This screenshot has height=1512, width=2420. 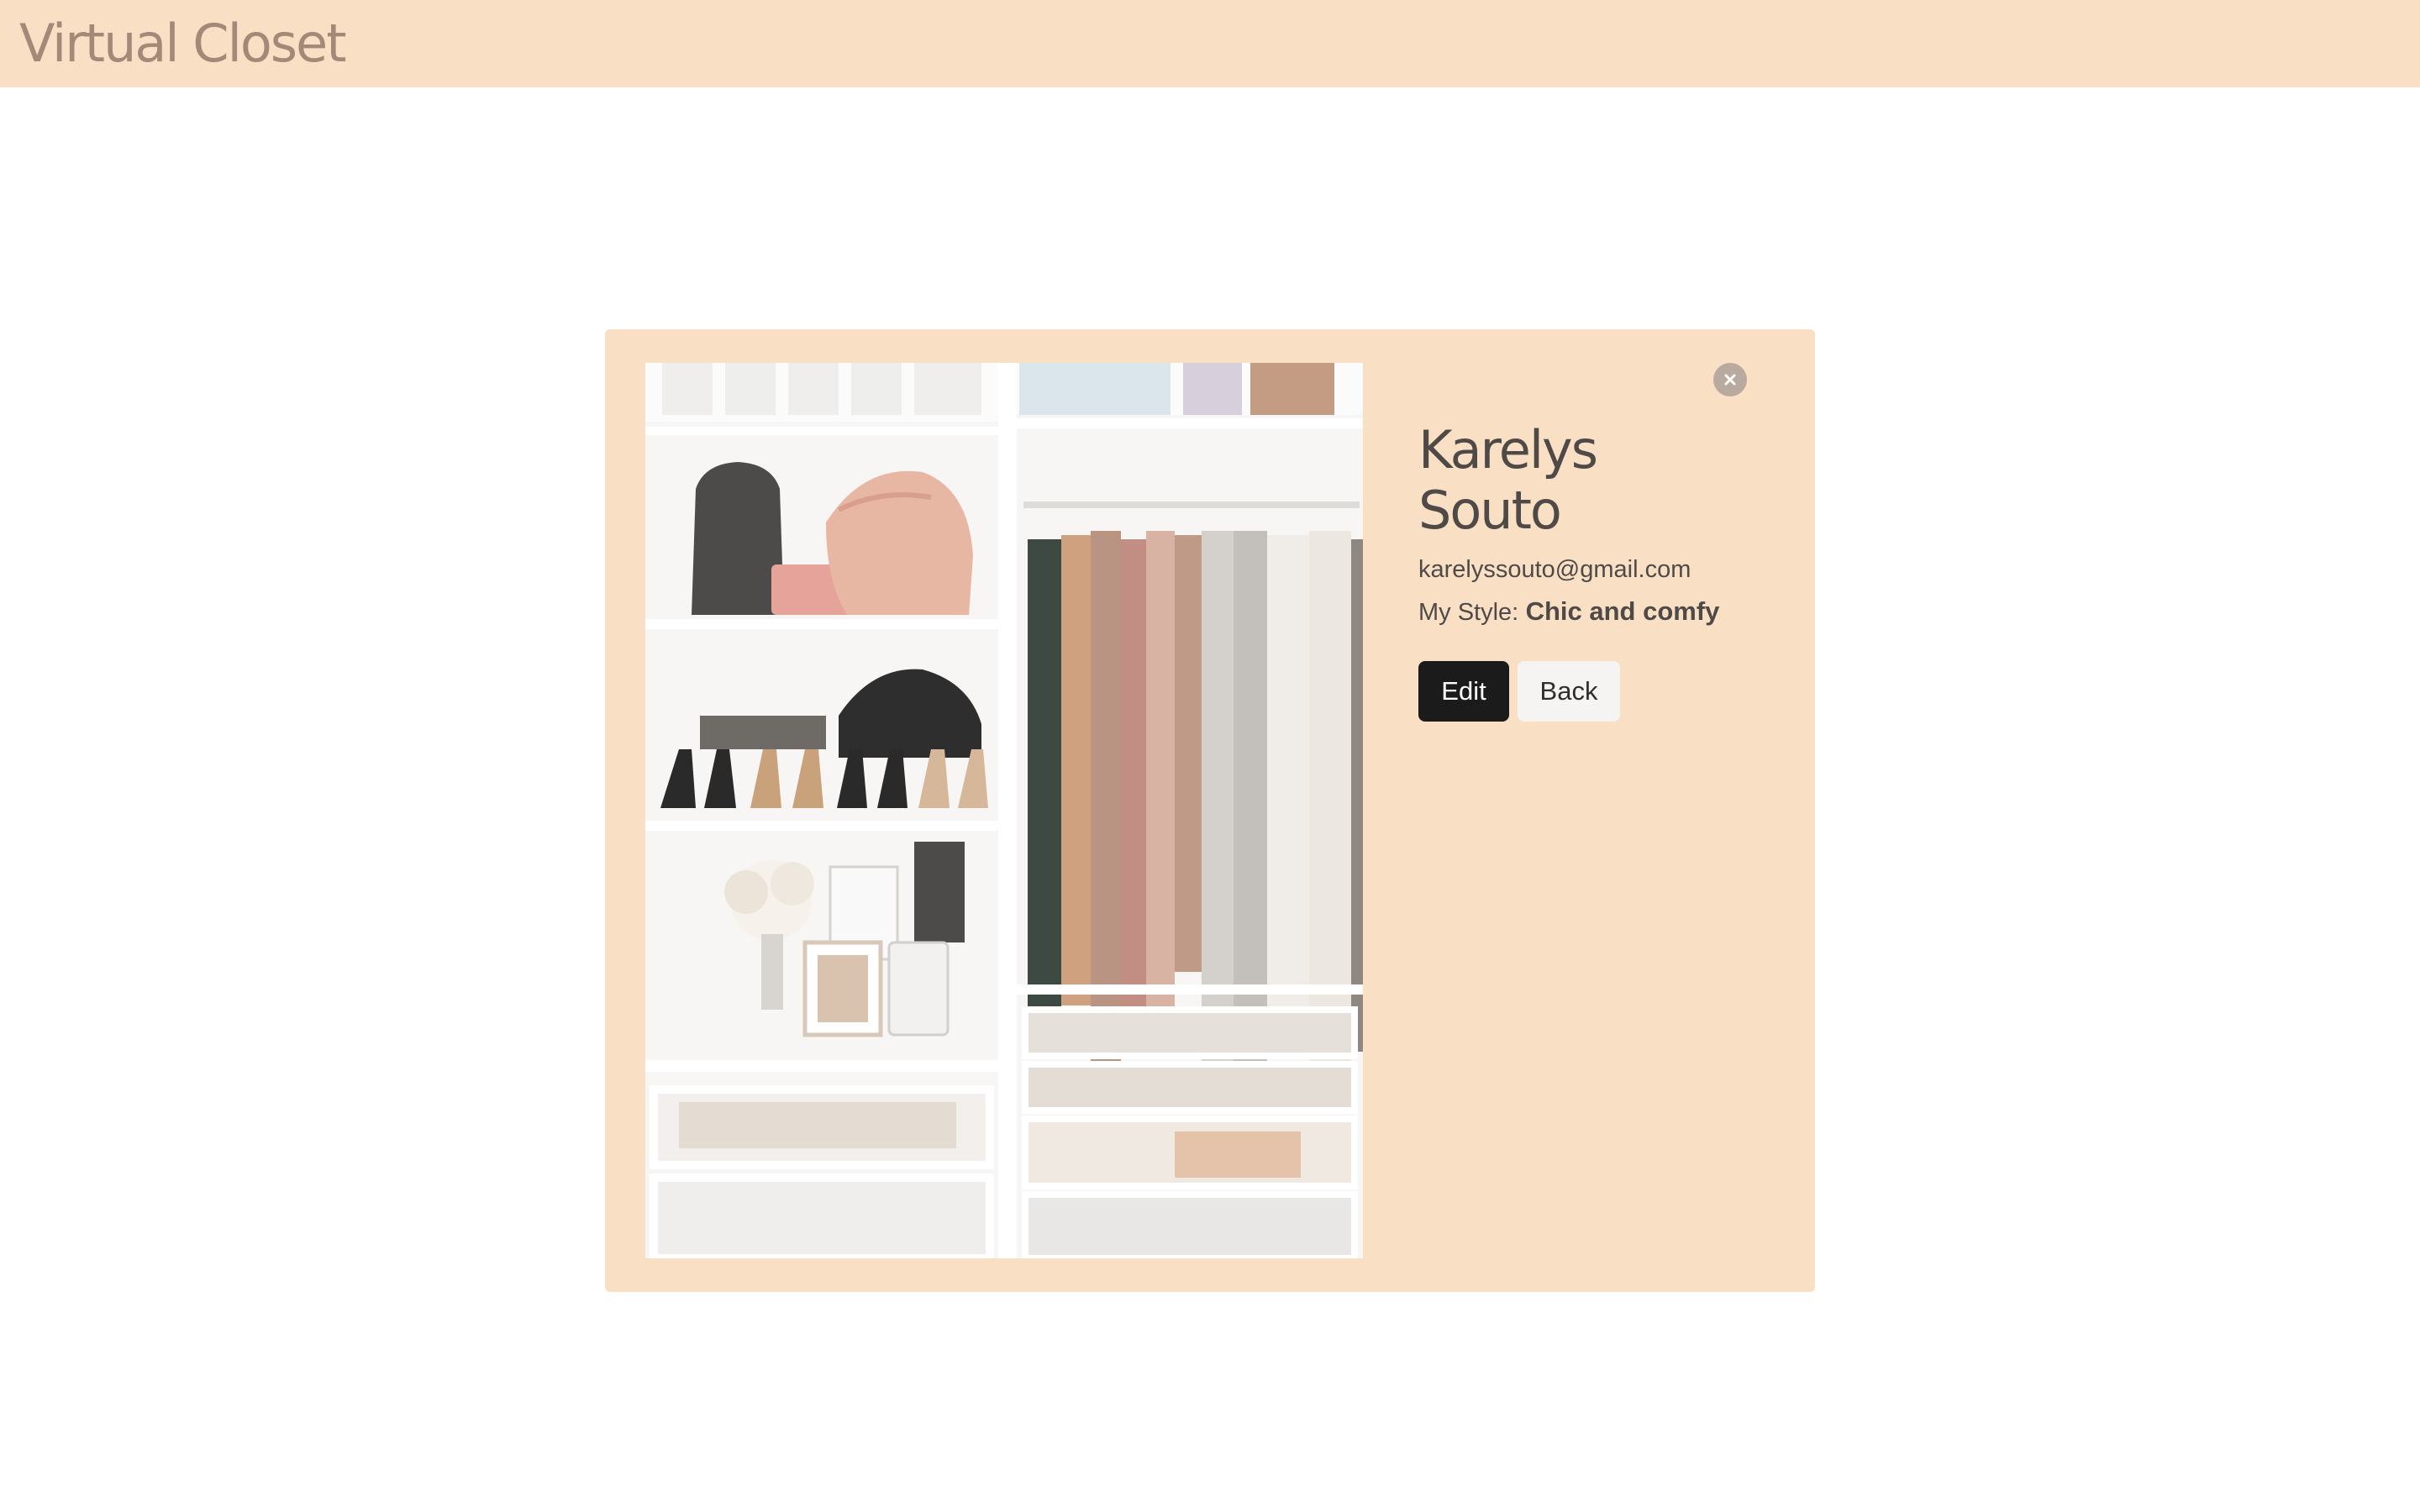 I want to click on action-buttons: Edit Back, so click(x=1578, y=691).